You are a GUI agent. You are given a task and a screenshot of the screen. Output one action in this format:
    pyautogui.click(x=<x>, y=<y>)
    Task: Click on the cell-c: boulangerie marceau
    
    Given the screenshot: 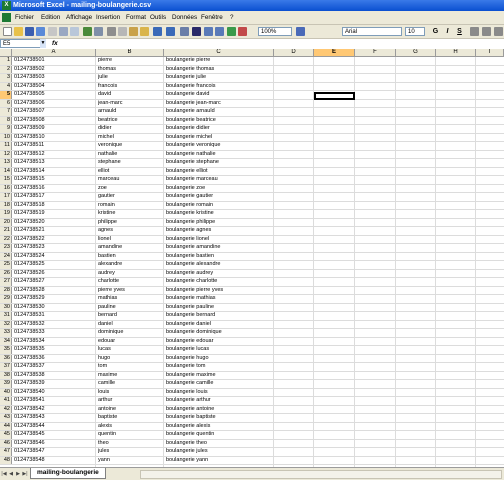 What is the action you would take?
    pyautogui.click(x=221, y=180)
    